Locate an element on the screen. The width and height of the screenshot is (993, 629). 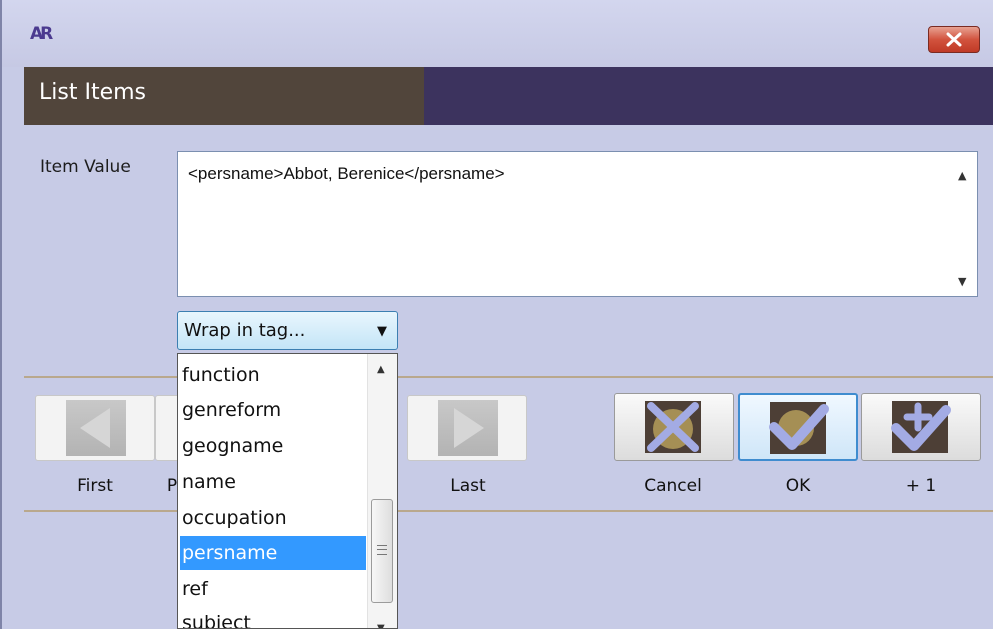
app-logo: AR is located at coordinates (41, 34).